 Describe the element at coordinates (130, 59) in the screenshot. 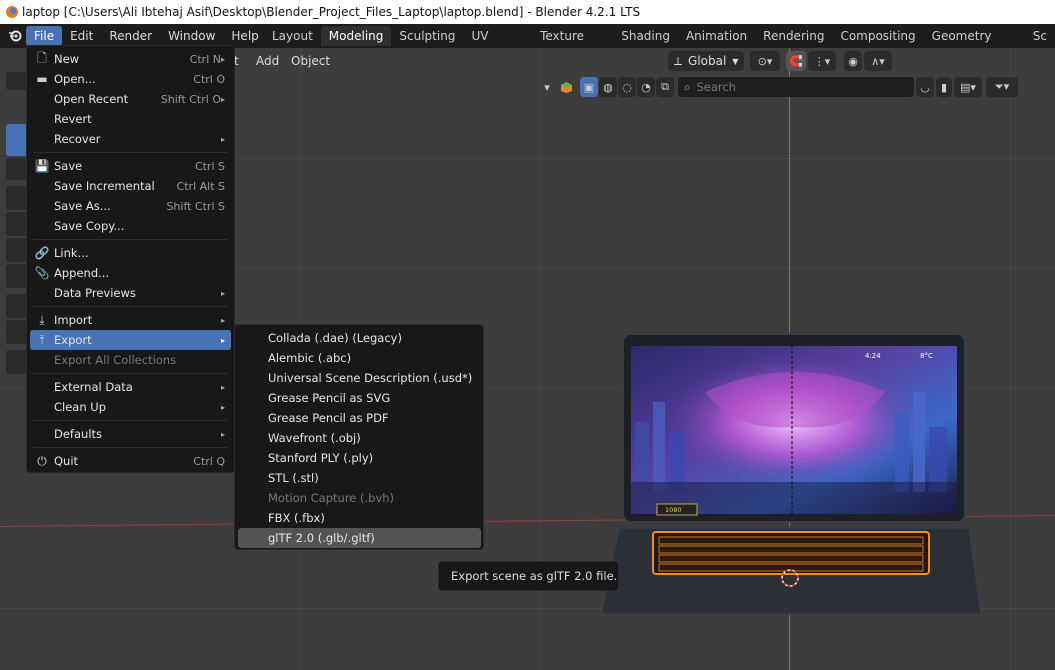

I see `file-menu-new: 🗋 New Ctrl N ▸` at that location.